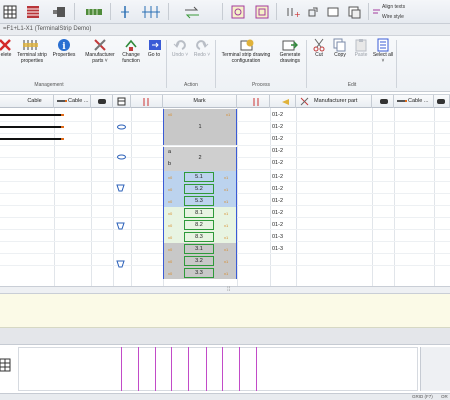 This screenshot has height=400, width=450. Describe the element at coordinates (218, 369) in the screenshot. I see `preview-canvas` at that location.